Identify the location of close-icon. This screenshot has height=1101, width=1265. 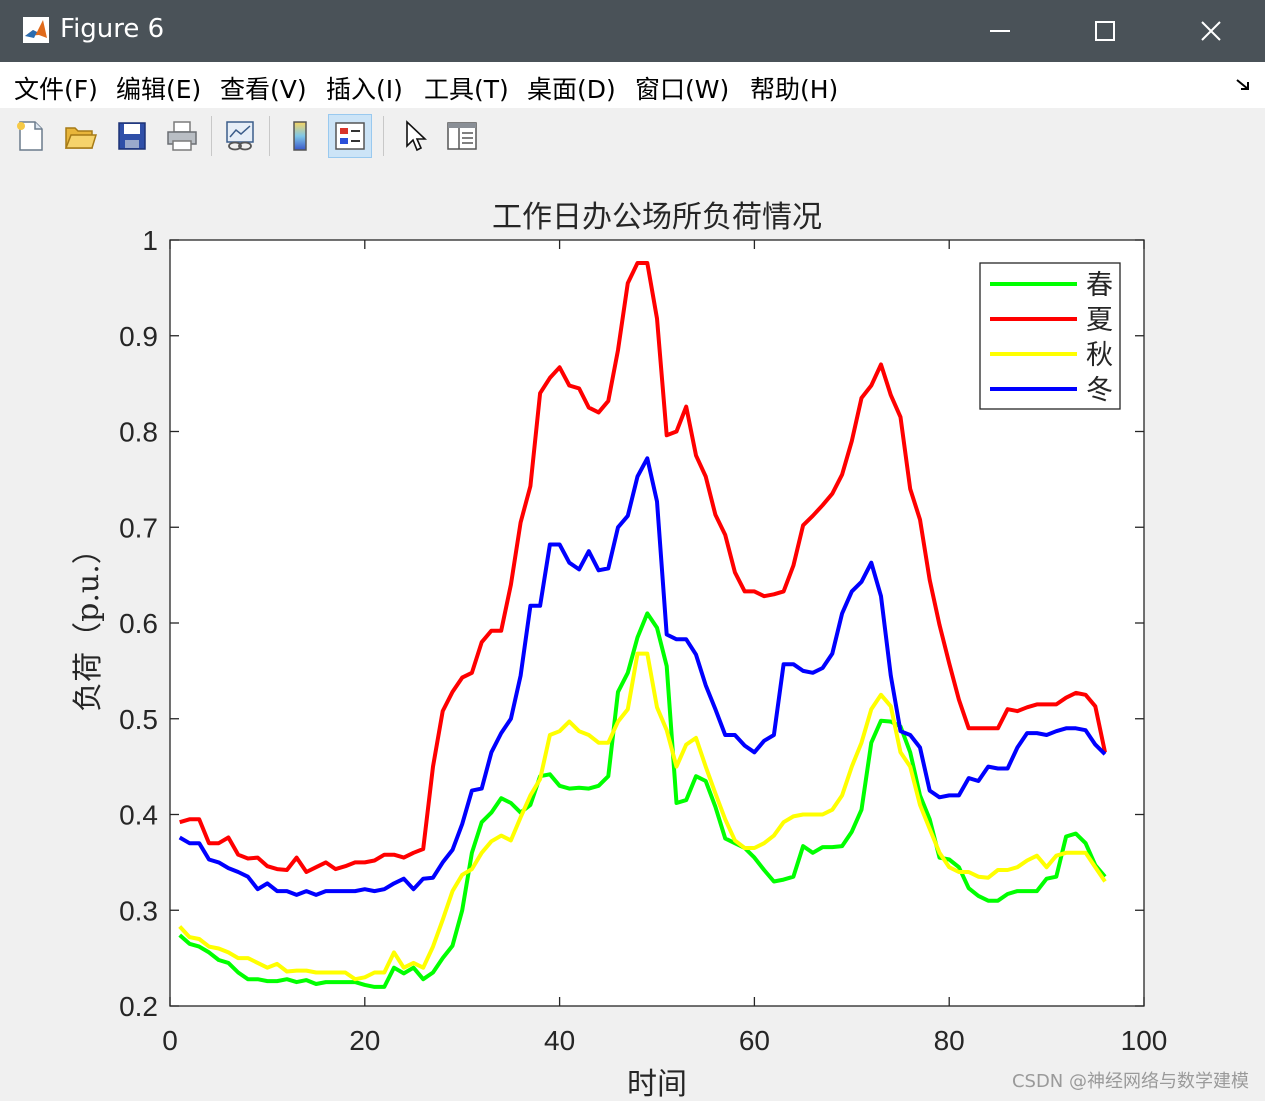
(1211, 31).